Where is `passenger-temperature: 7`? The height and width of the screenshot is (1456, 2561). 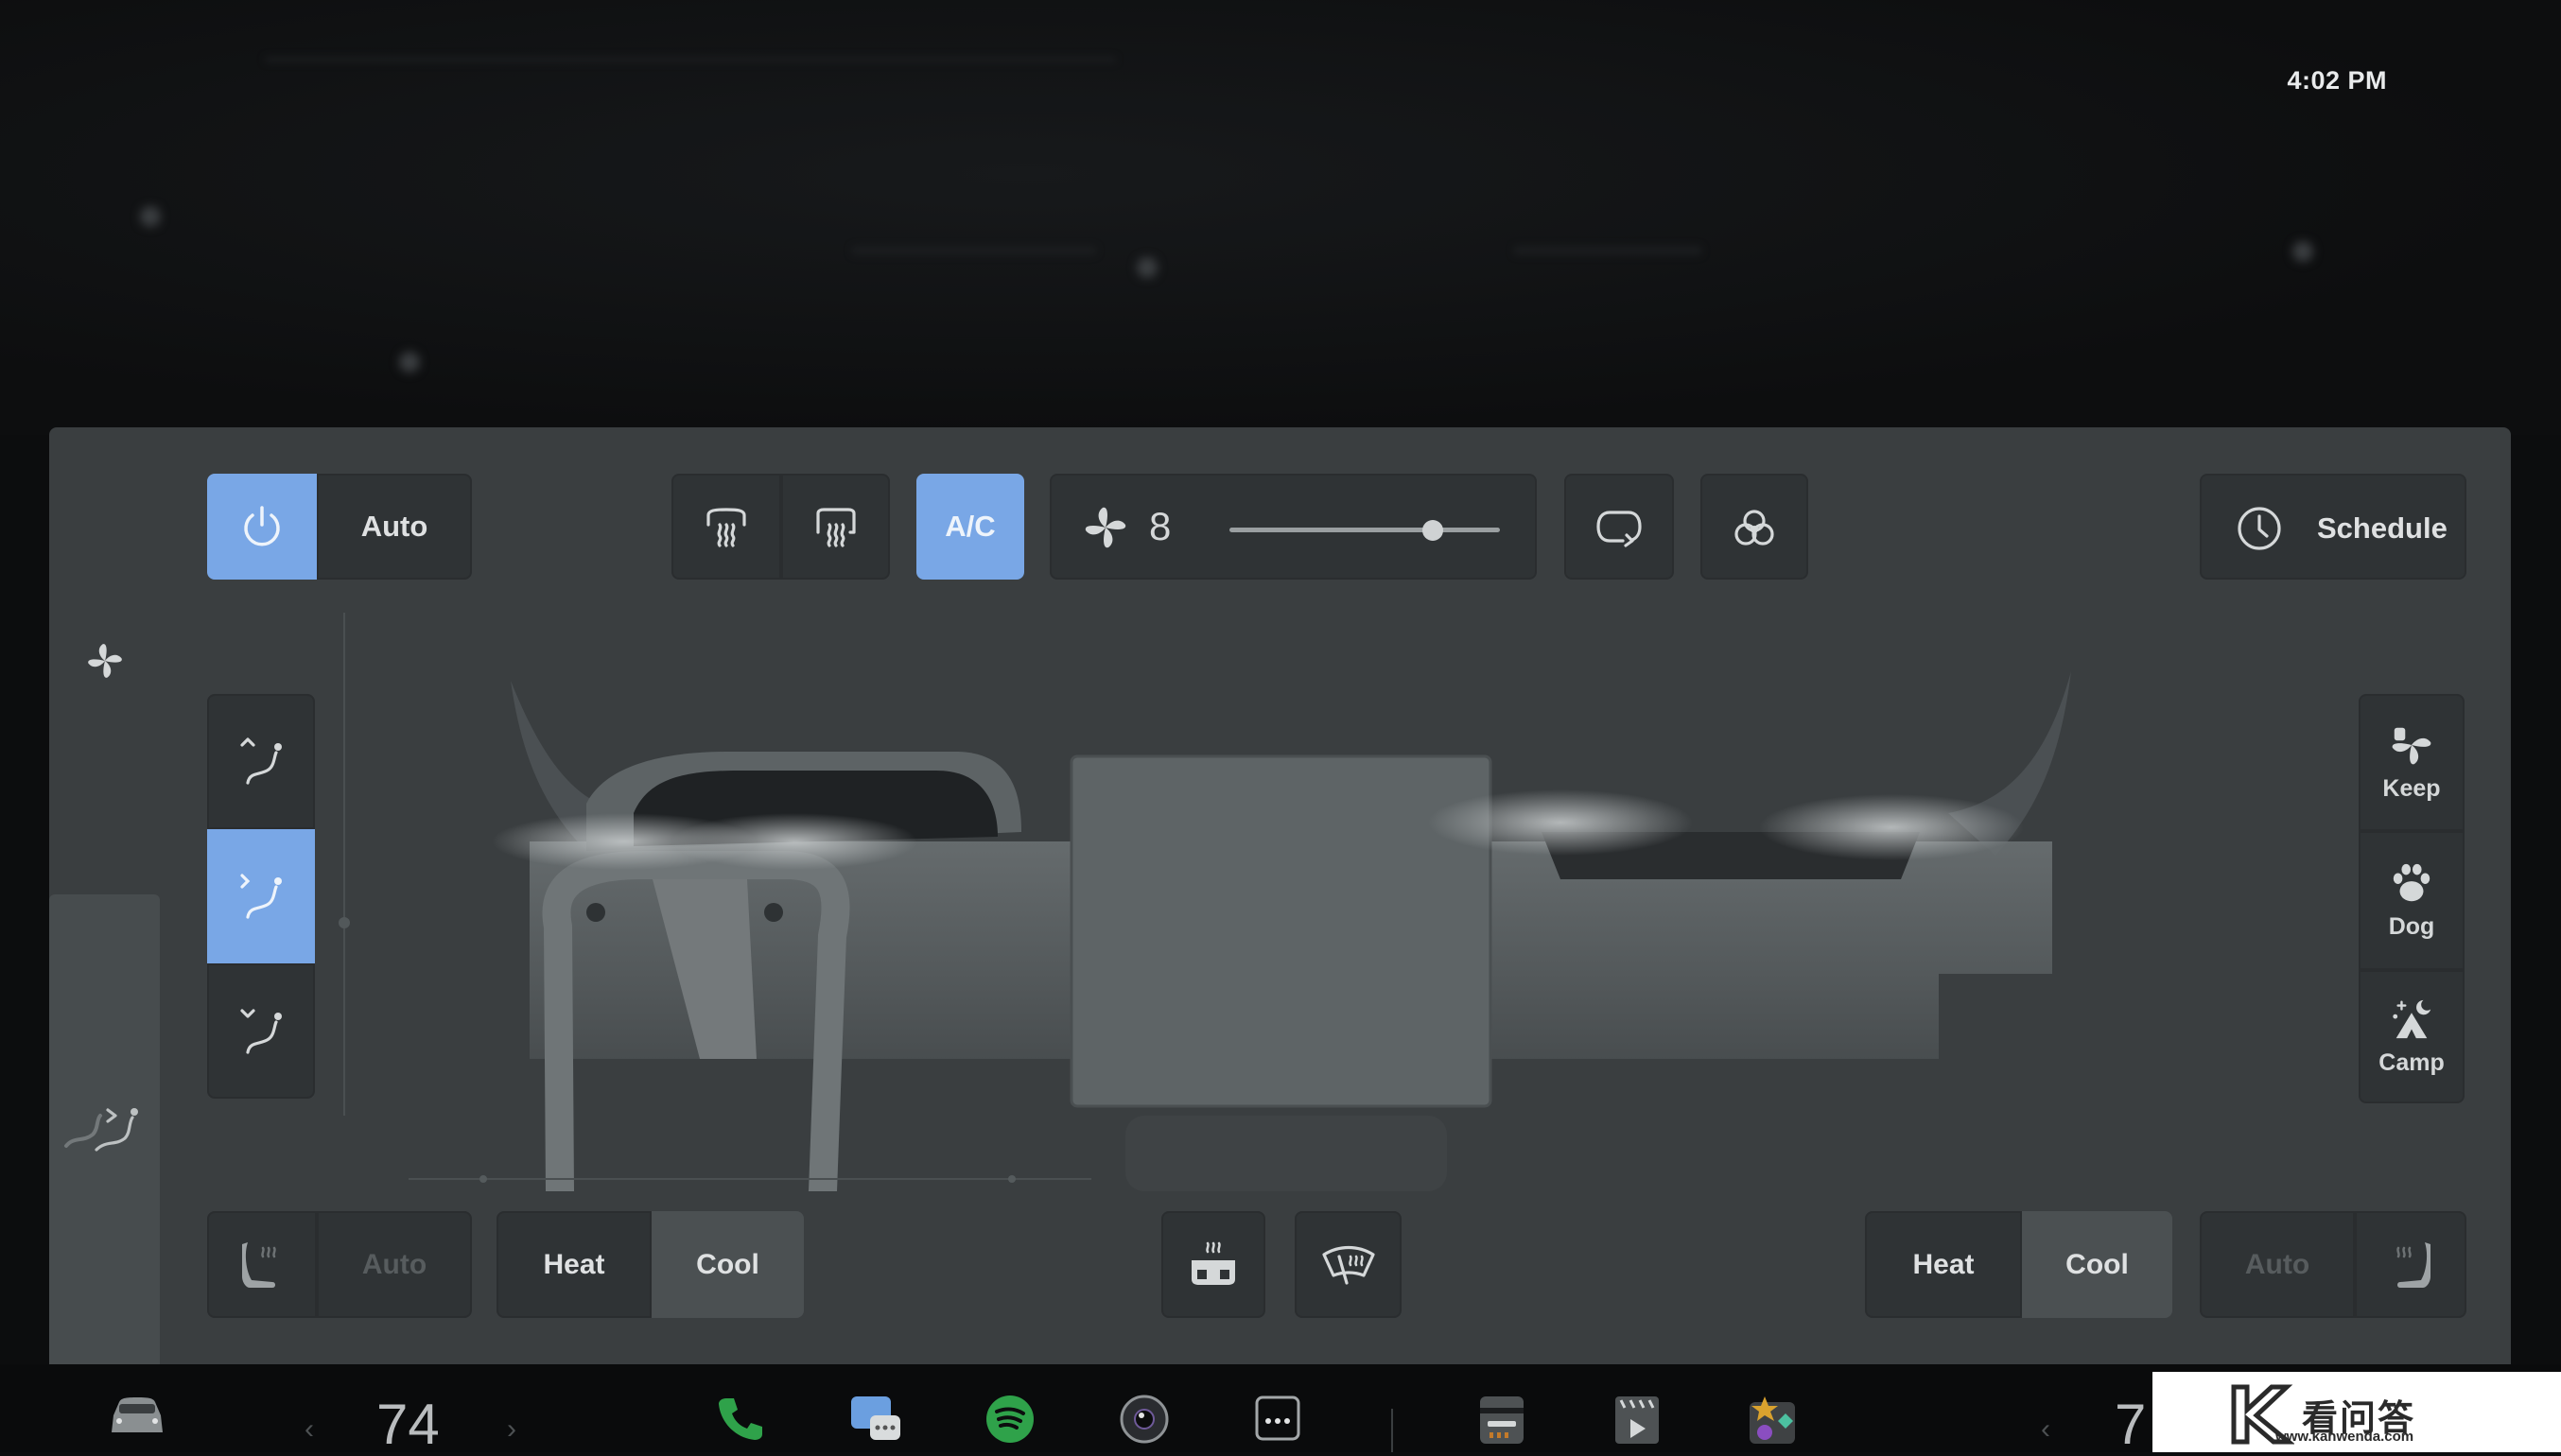 passenger-temperature: 7 is located at coordinates (2131, 1424).